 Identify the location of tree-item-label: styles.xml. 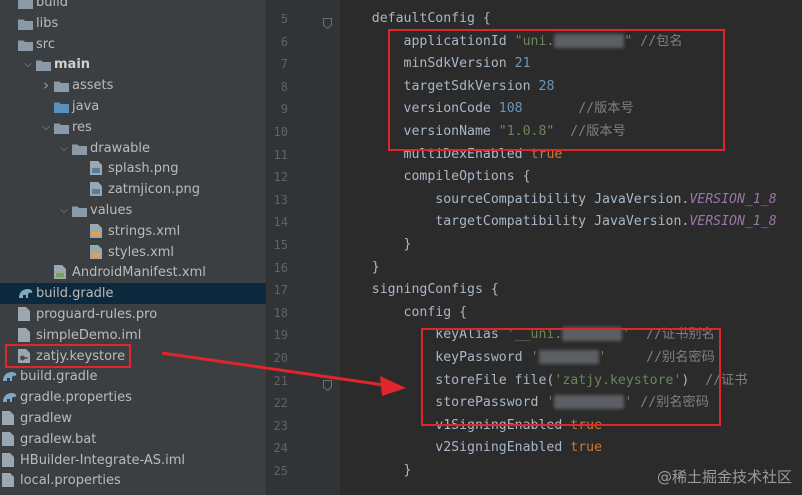
(141, 252).